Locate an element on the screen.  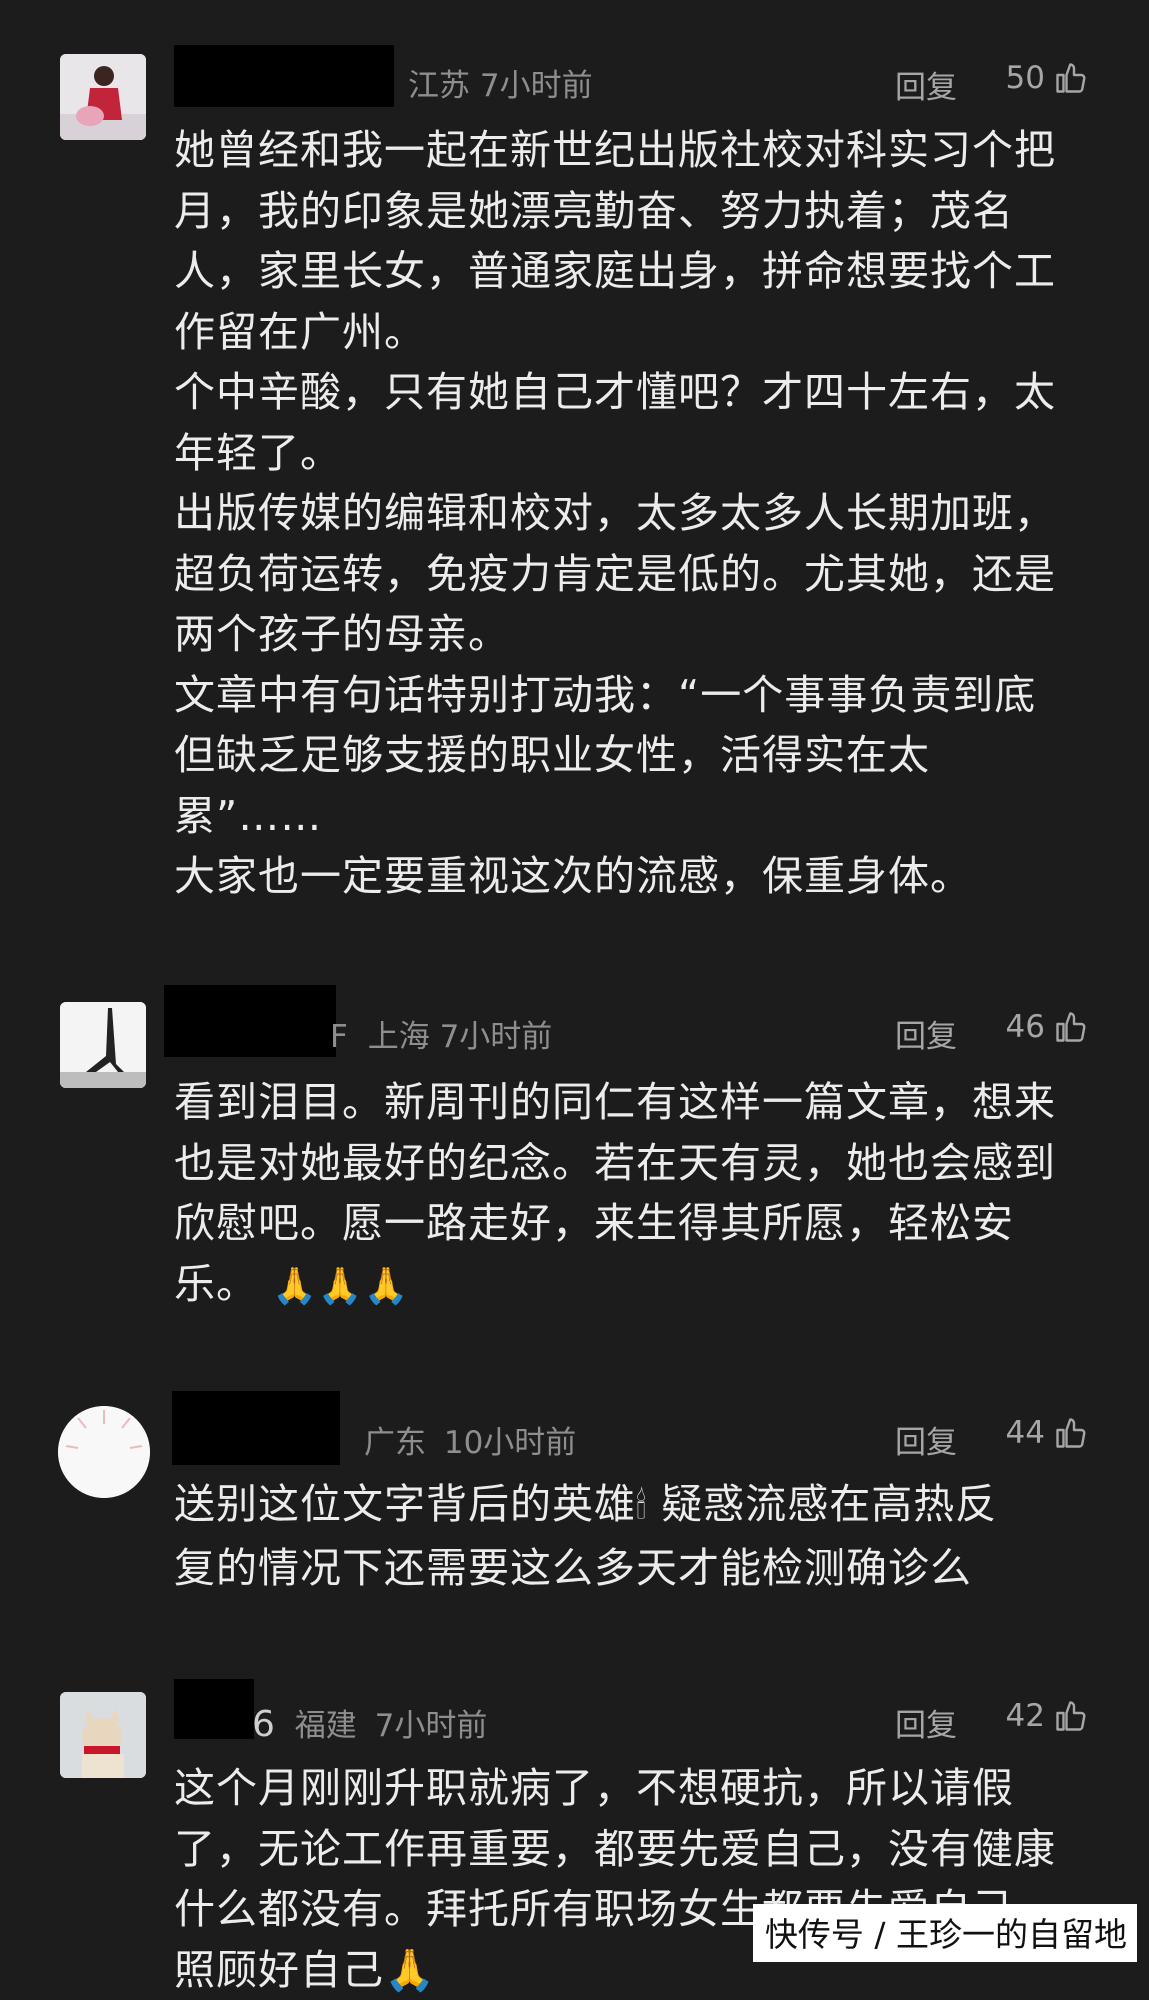
location: 福建 is located at coordinates (325, 1726).